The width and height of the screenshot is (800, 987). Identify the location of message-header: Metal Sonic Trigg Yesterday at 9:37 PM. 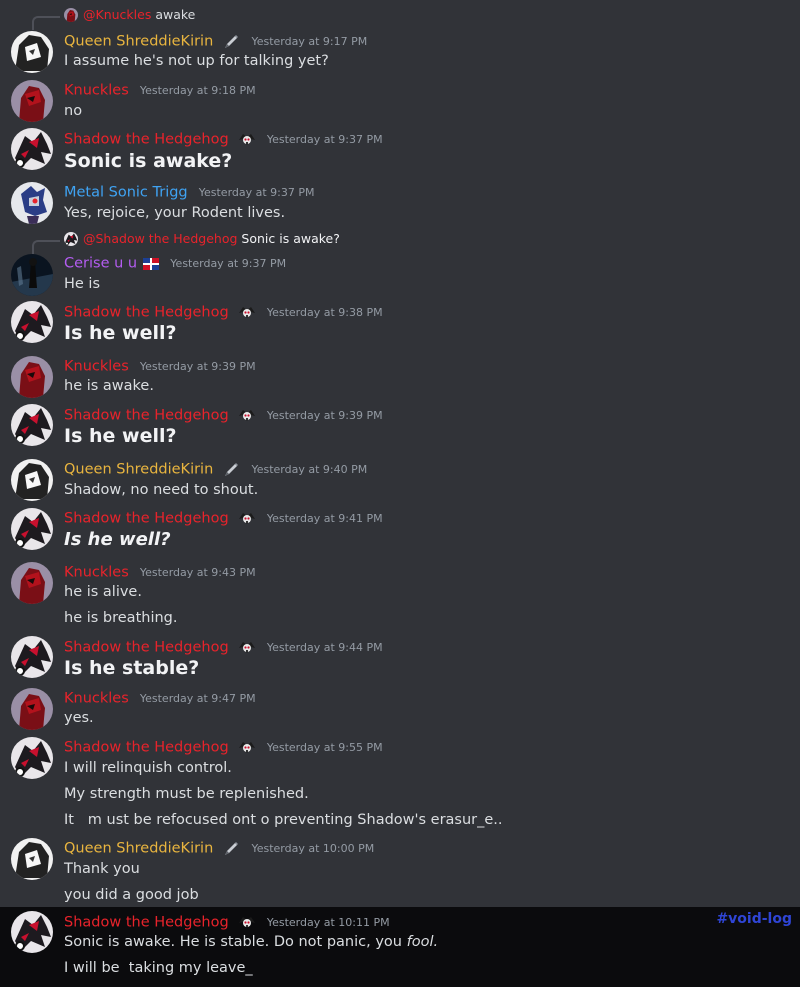
(189, 192).